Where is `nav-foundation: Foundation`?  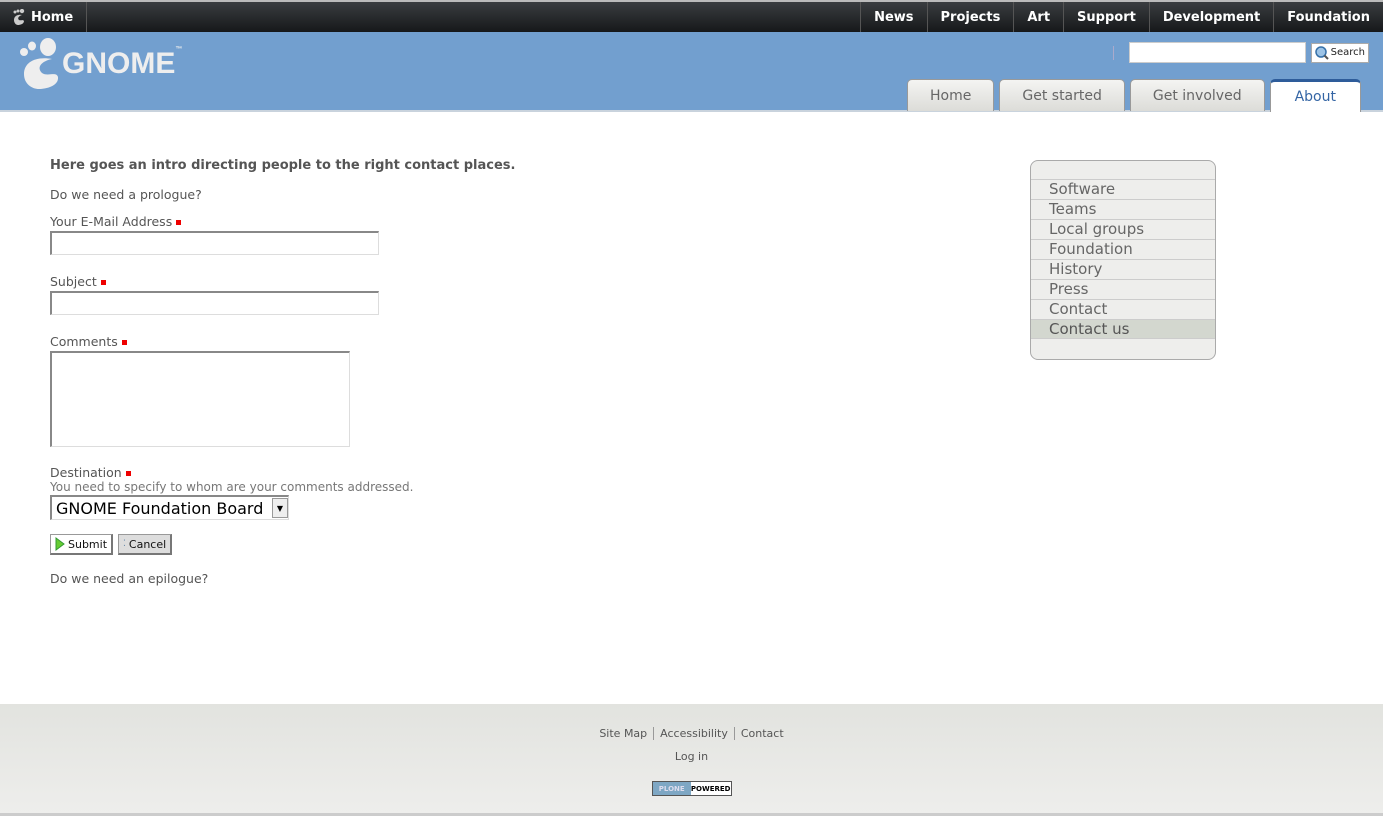 nav-foundation: Foundation is located at coordinates (1328, 17).